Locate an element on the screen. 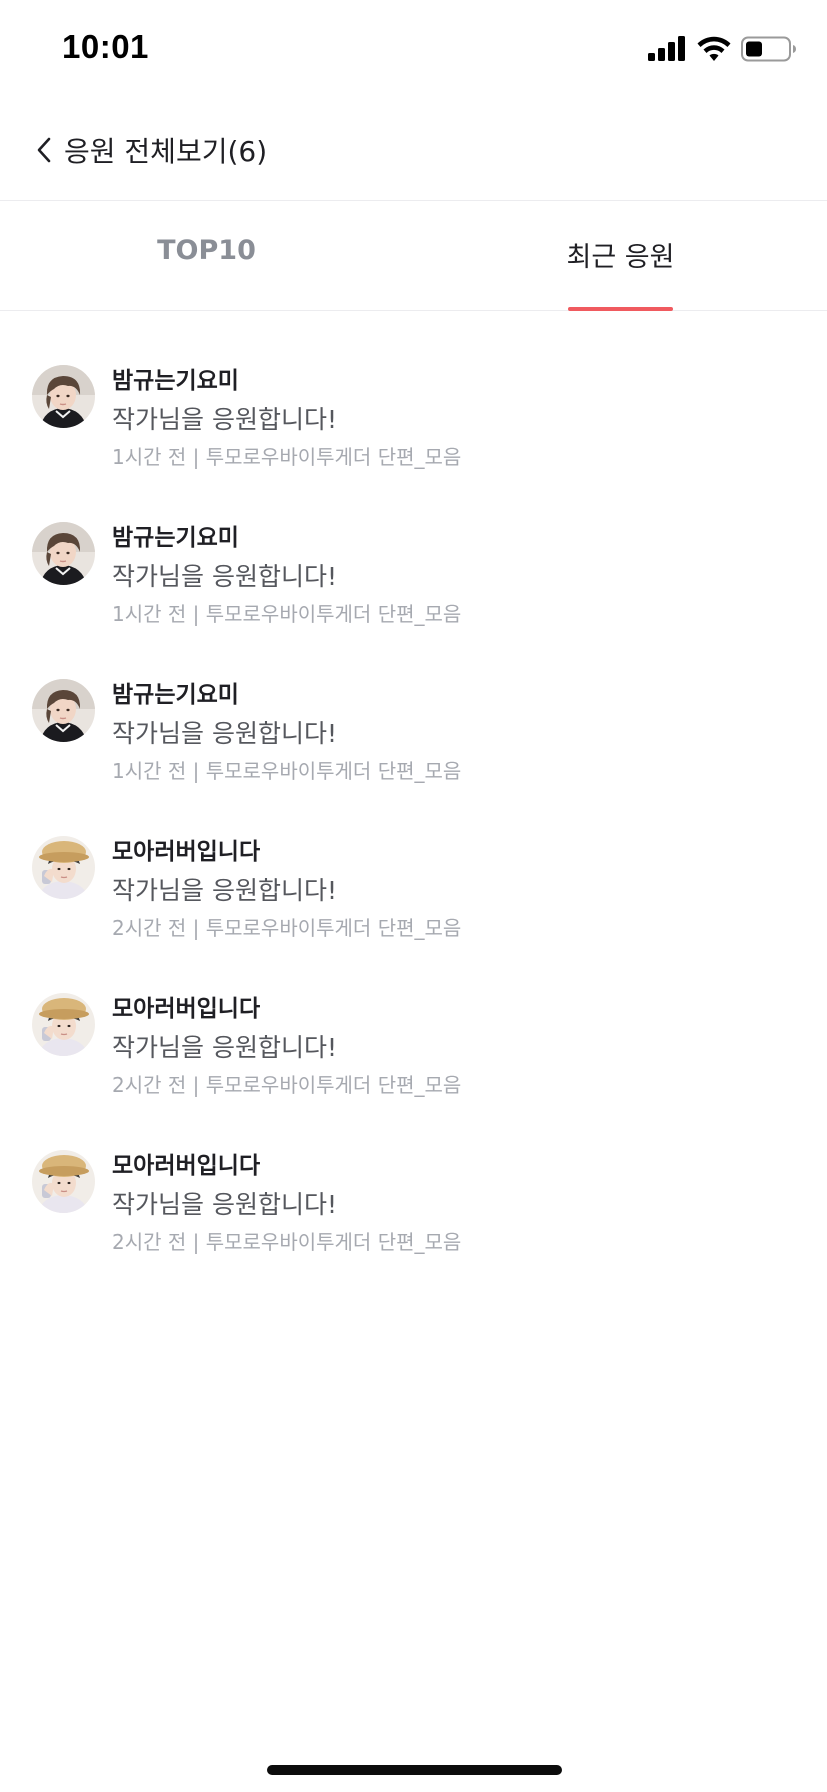 The width and height of the screenshot is (827, 1792). status-time: 10:01 is located at coordinates (105, 46).